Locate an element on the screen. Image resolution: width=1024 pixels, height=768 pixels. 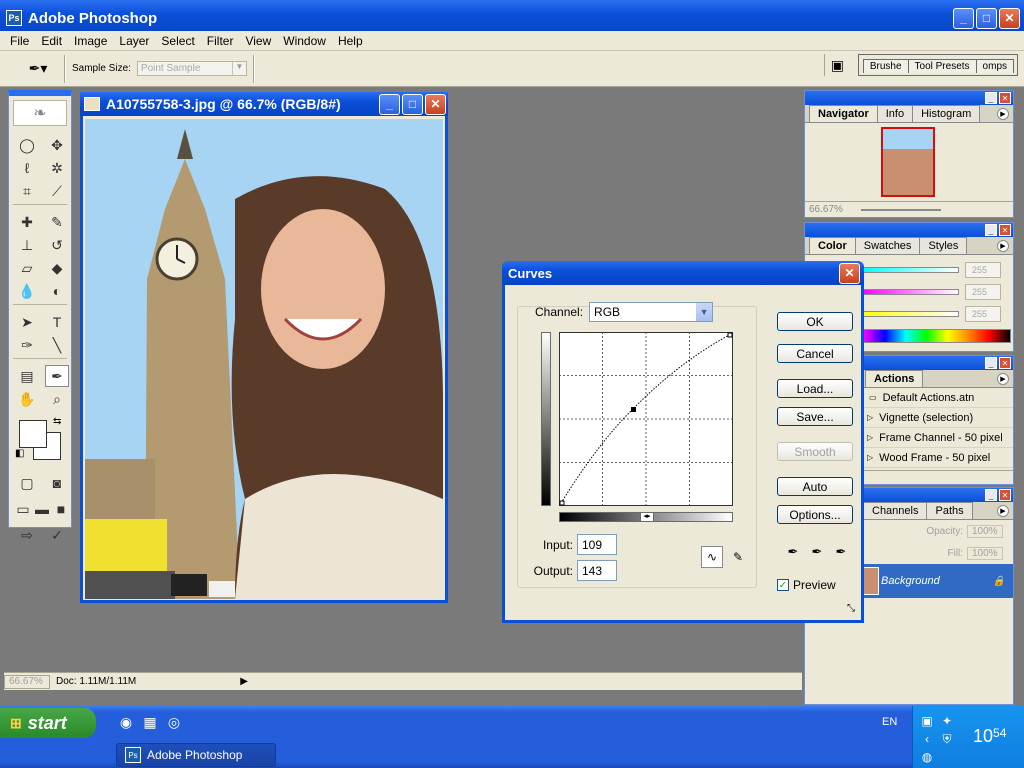
black-eyedropper-icon: ✒ is located at coordinates (793, 552).